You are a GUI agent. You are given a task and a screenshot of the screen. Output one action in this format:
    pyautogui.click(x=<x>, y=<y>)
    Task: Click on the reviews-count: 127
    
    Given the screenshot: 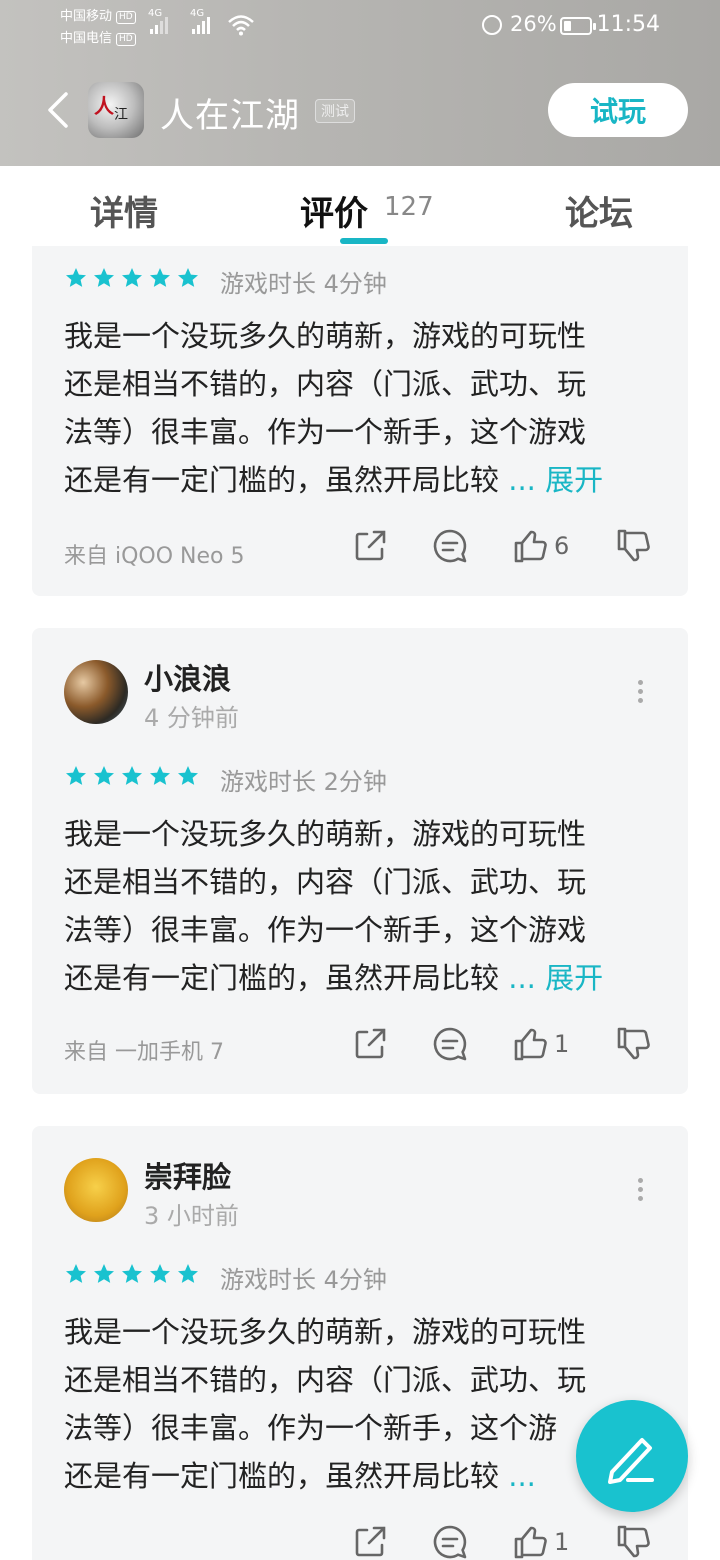 What is the action you would take?
    pyautogui.click(x=409, y=207)
    